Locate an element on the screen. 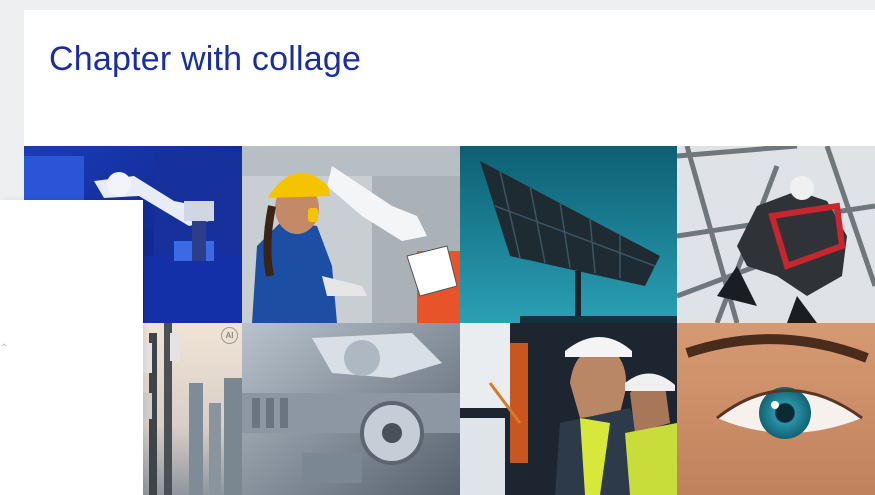 The height and width of the screenshot is (495, 875). collage-tile-worker is located at coordinates (351, 234).